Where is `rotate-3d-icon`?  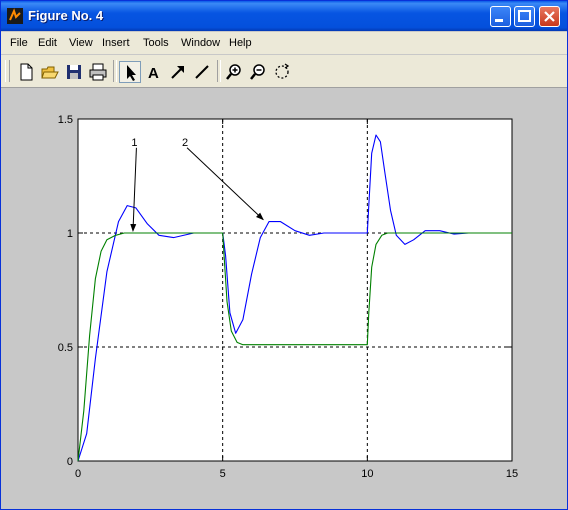
rotate-3d-icon is located at coordinates (282, 72).